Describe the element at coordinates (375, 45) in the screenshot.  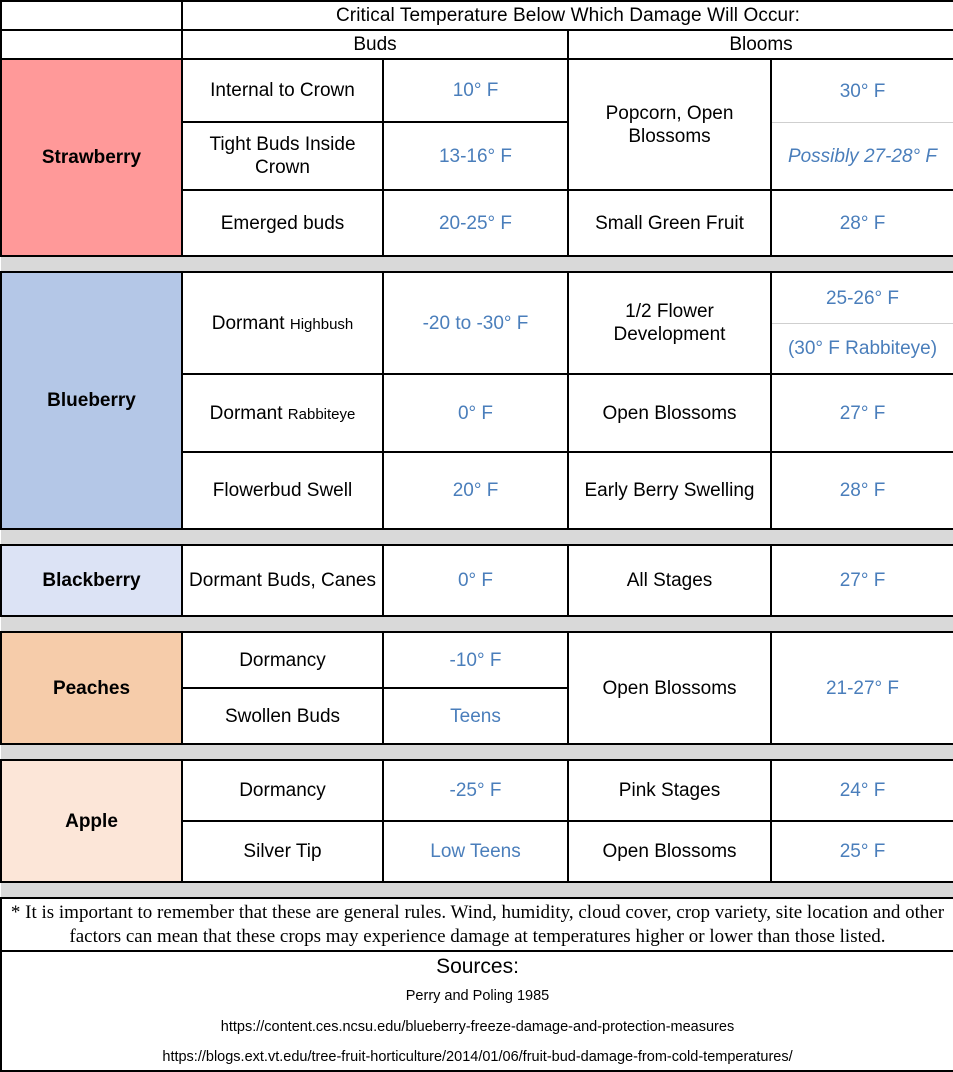
I see `buds-header: Buds` at that location.